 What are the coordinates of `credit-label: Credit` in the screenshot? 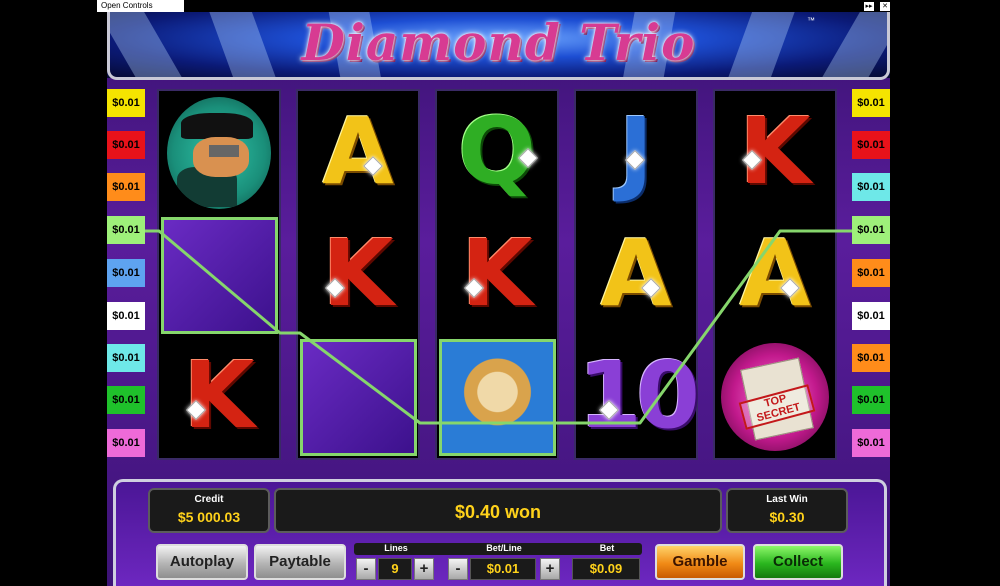 It's located at (209, 499).